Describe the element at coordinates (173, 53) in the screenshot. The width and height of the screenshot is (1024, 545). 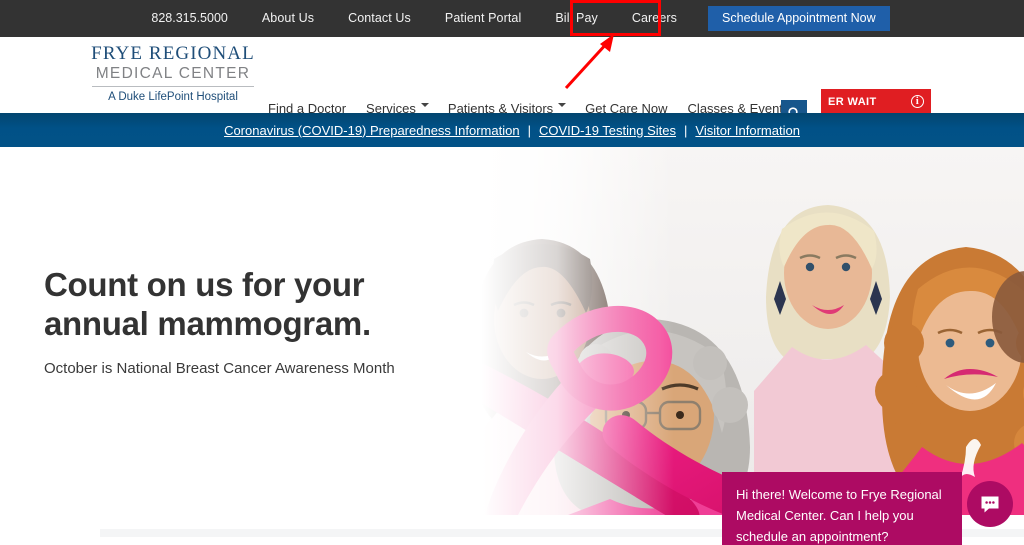
I see `logo-line-1: FRYE REGIONAL` at that location.